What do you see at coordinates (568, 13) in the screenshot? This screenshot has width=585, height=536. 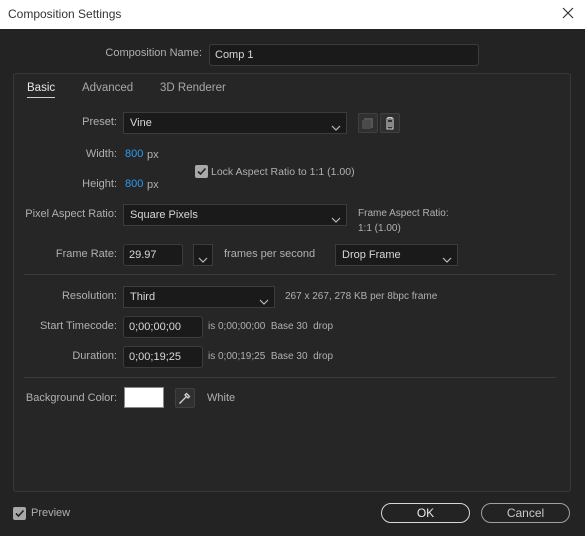 I see `close-icon` at bounding box center [568, 13].